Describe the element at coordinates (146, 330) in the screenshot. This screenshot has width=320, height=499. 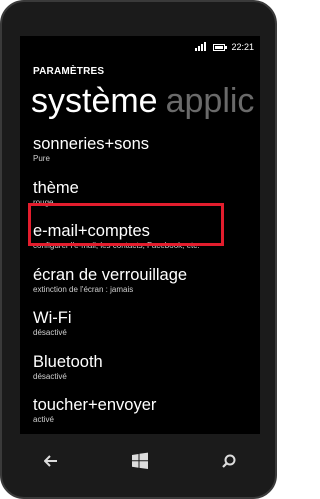
I see `list-item-wifi: Wi-Fi désactivé` at that location.